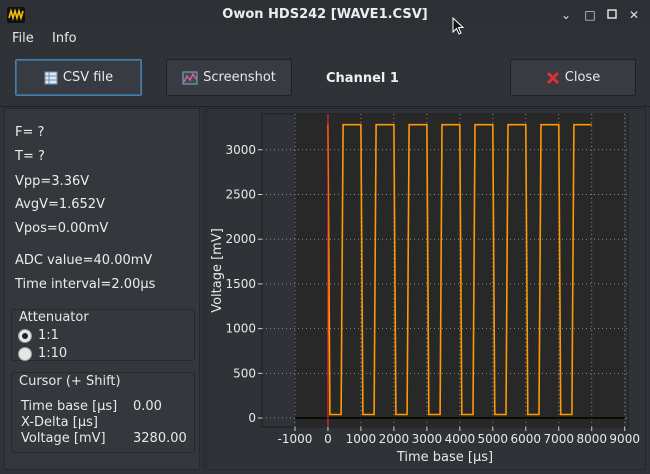  Describe the element at coordinates (240, 194) in the screenshot. I see `y-tick-label: 2500` at that location.